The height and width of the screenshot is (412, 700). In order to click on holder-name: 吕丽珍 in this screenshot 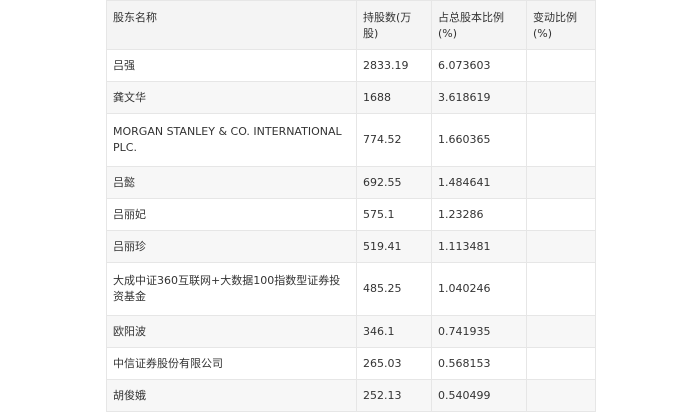, I will do `click(231, 246)`.